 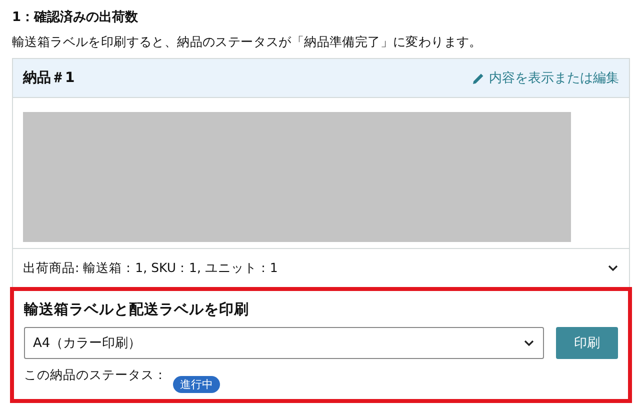 What do you see at coordinates (247, 42) in the screenshot?
I see `description-text: 輸送箱ラベルを印刷すると、納品のステータスが「納品準備完了」に変わります。` at bounding box center [247, 42].